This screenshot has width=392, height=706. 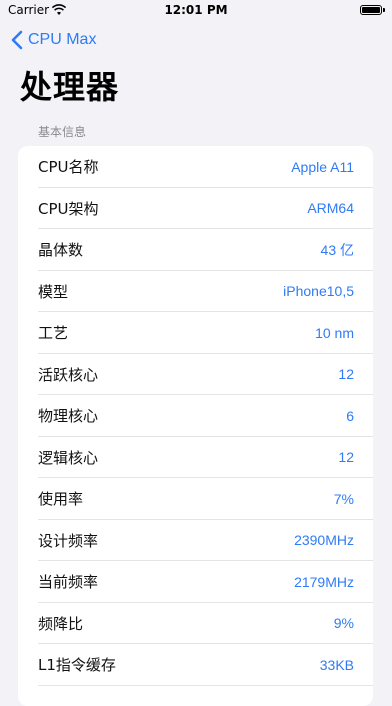 I want to click on back-button: CPU Max, so click(x=53, y=40).